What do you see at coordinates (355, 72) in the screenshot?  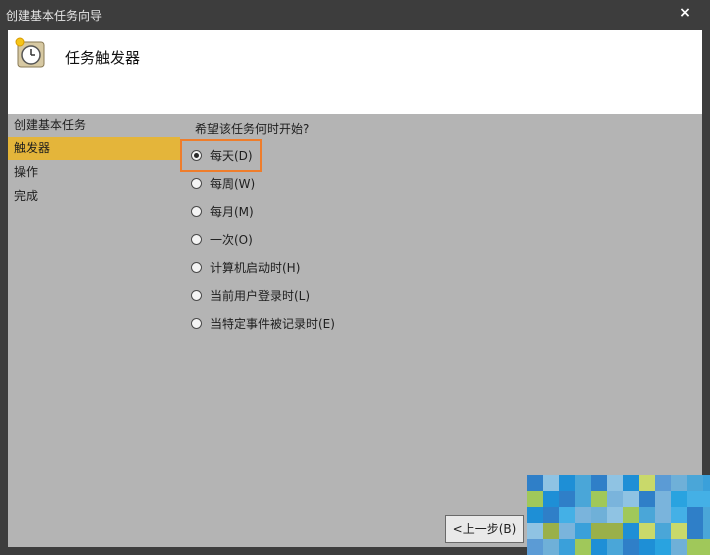 I see `wizard-header: 任务触发器` at bounding box center [355, 72].